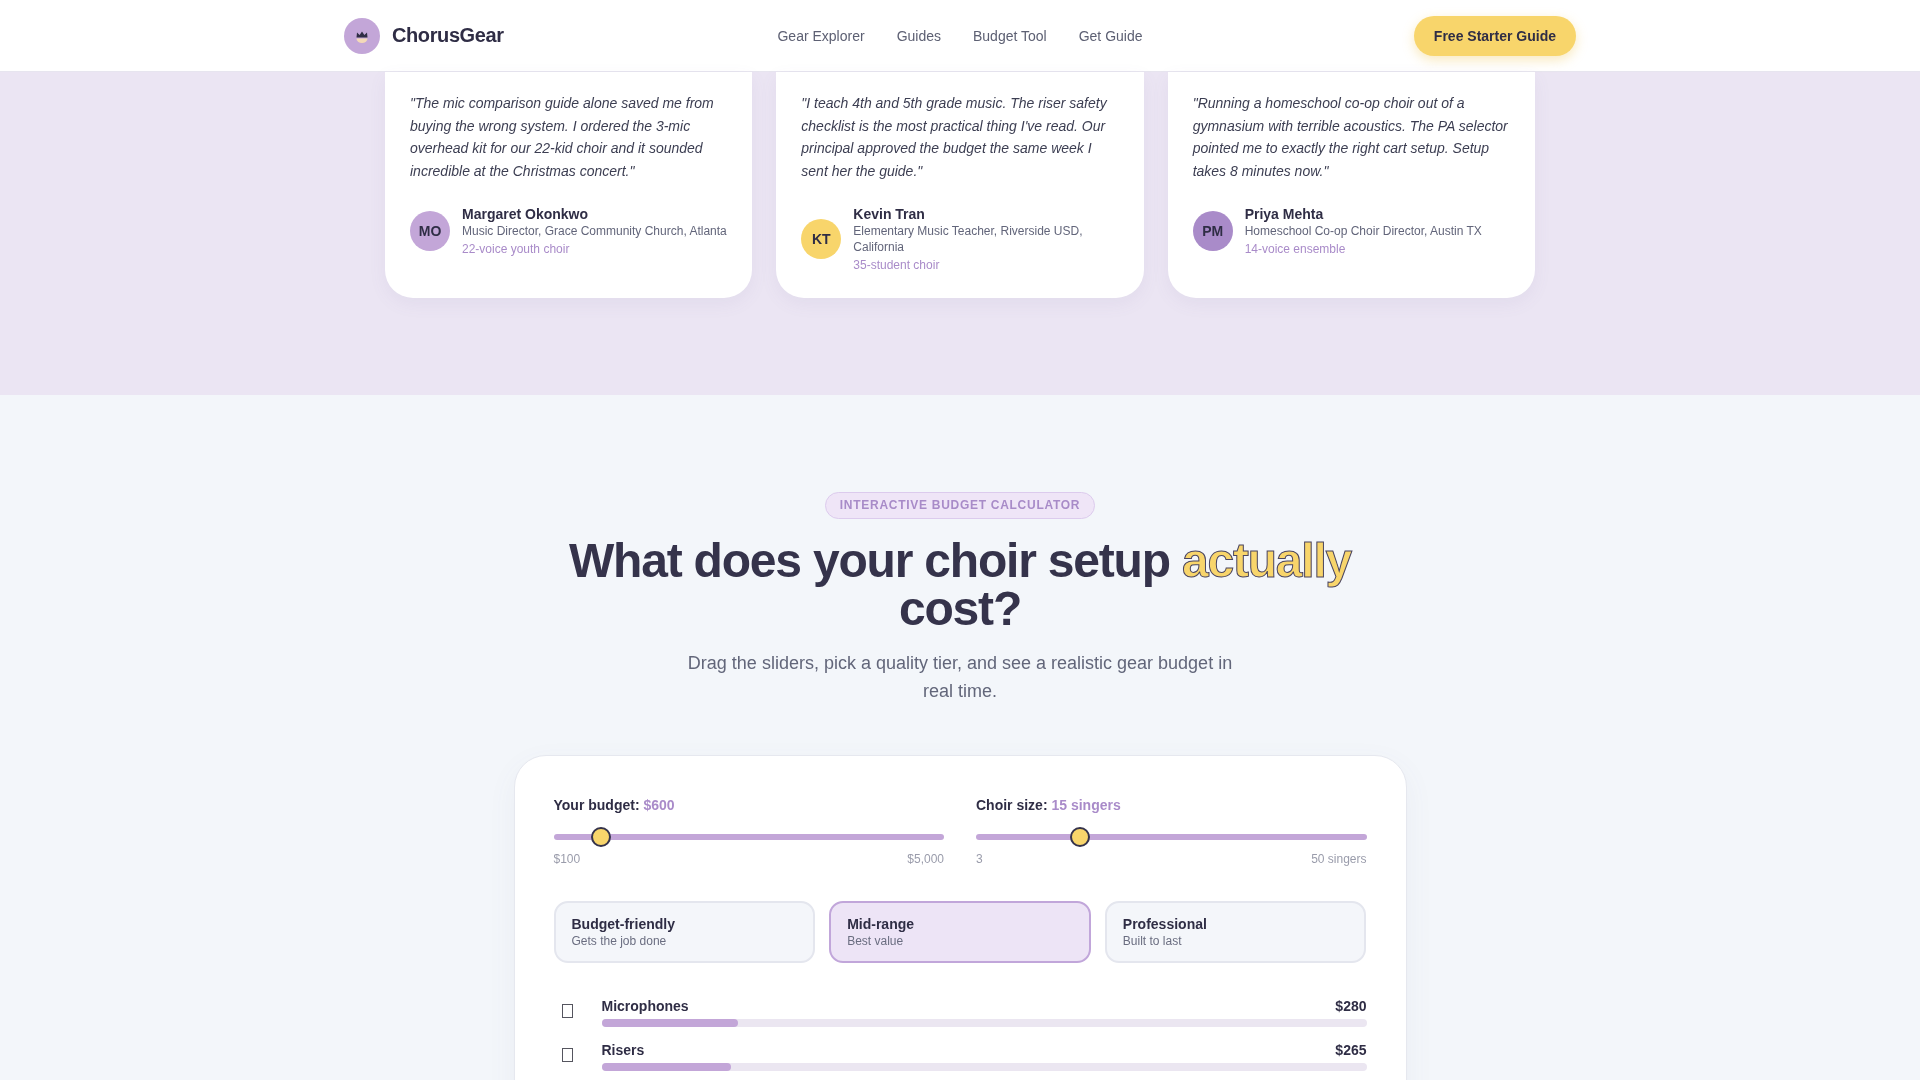 The image size is (1920, 1080). I want to click on item-cost: $265, so click(1351, 1050).